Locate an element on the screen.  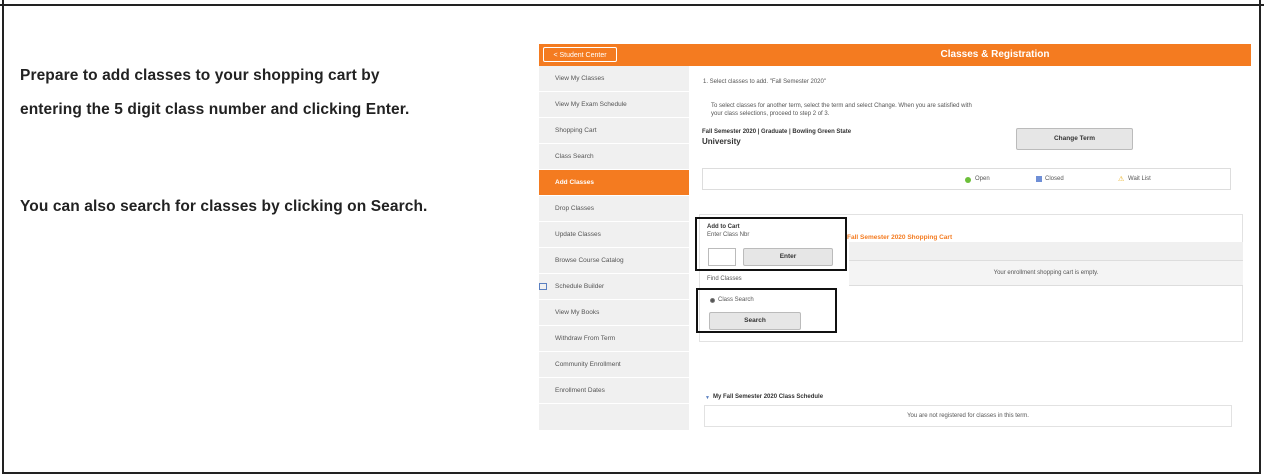
legend-open: Open is located at coordinates (982, 179).